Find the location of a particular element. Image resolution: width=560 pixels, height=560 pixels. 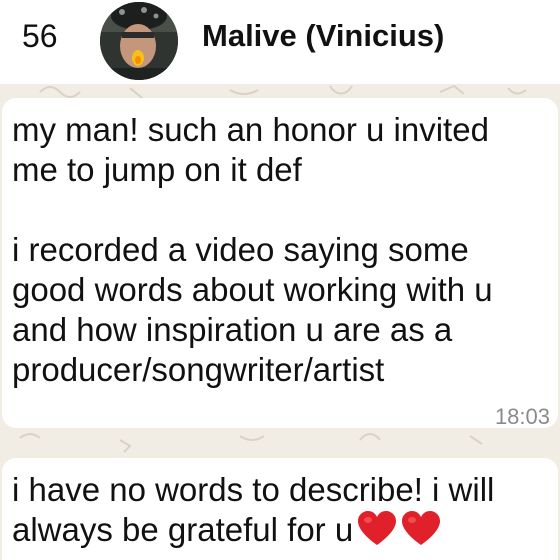

contact-avatar is located at coordinates (139, 41).